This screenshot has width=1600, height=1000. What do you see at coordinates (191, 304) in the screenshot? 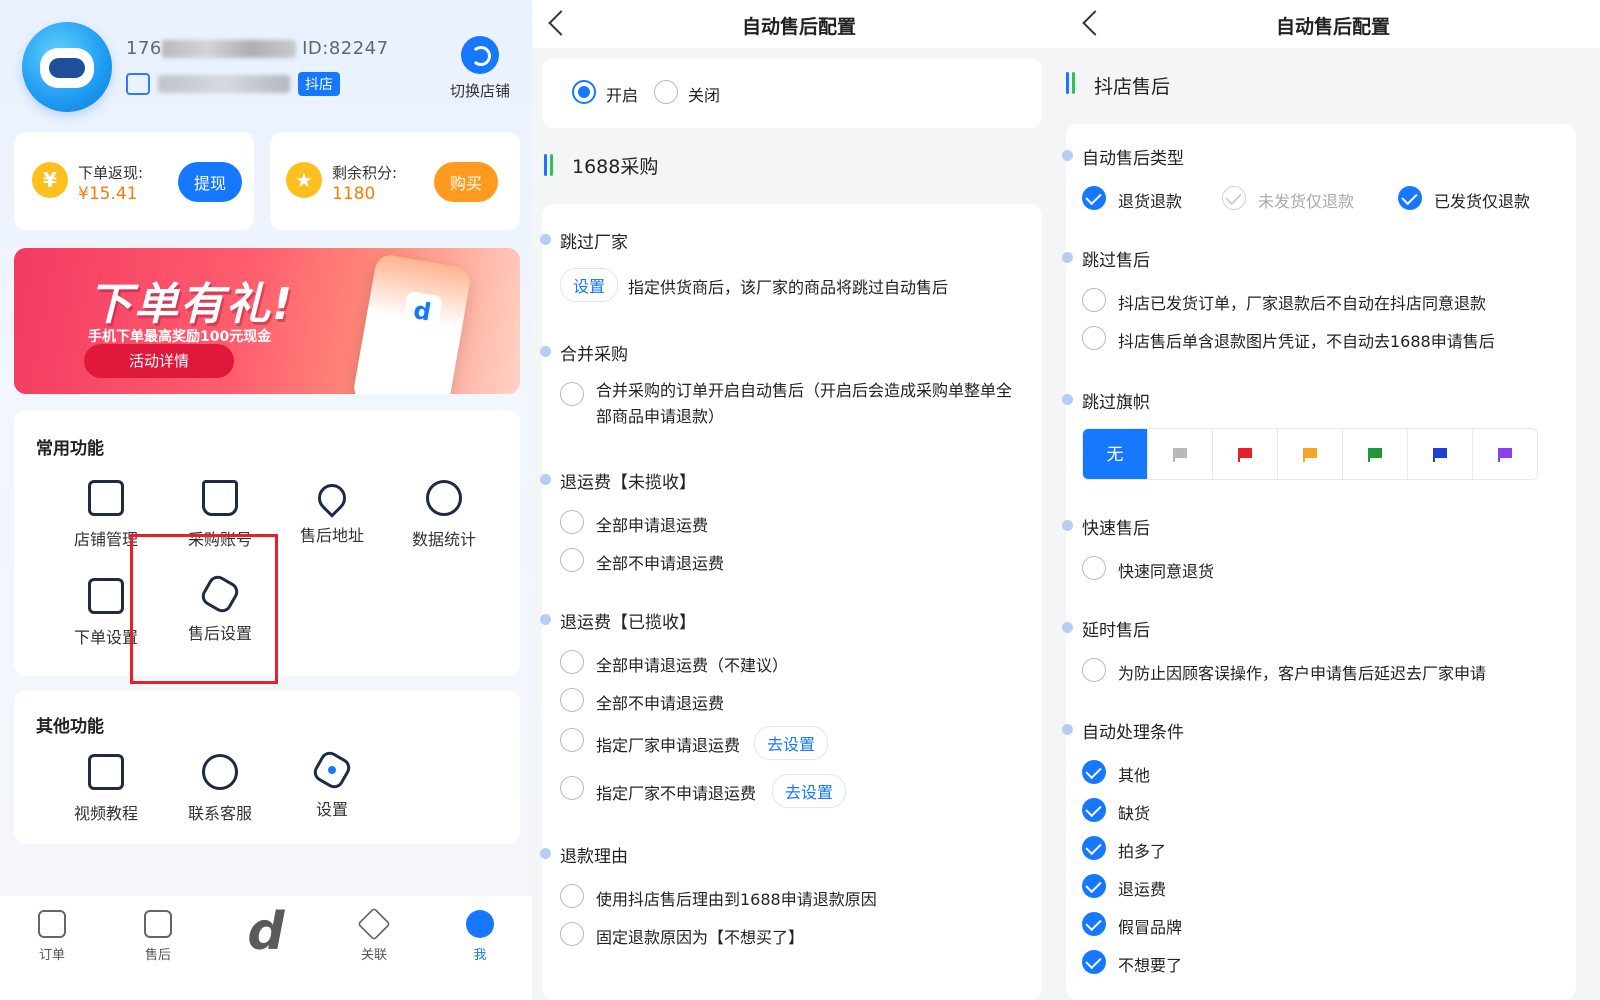
I see `banner-title: 下单有礼!` at bounding box center [191, 304].